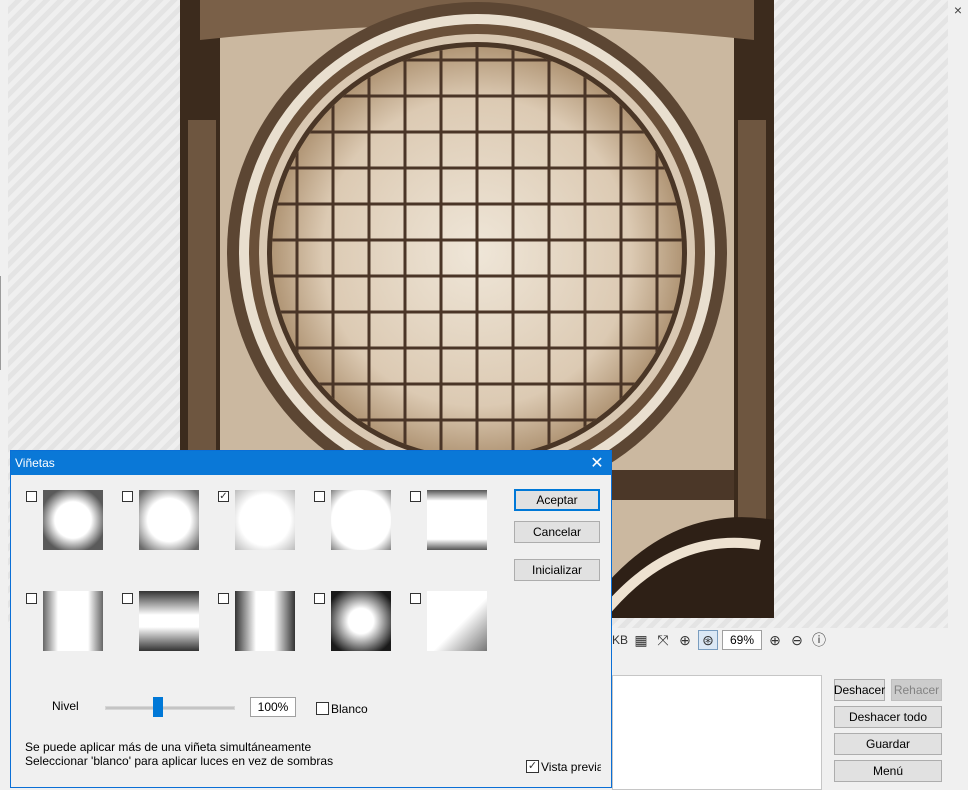  I want to click on vignette-2-thumb, so click(169, 520).